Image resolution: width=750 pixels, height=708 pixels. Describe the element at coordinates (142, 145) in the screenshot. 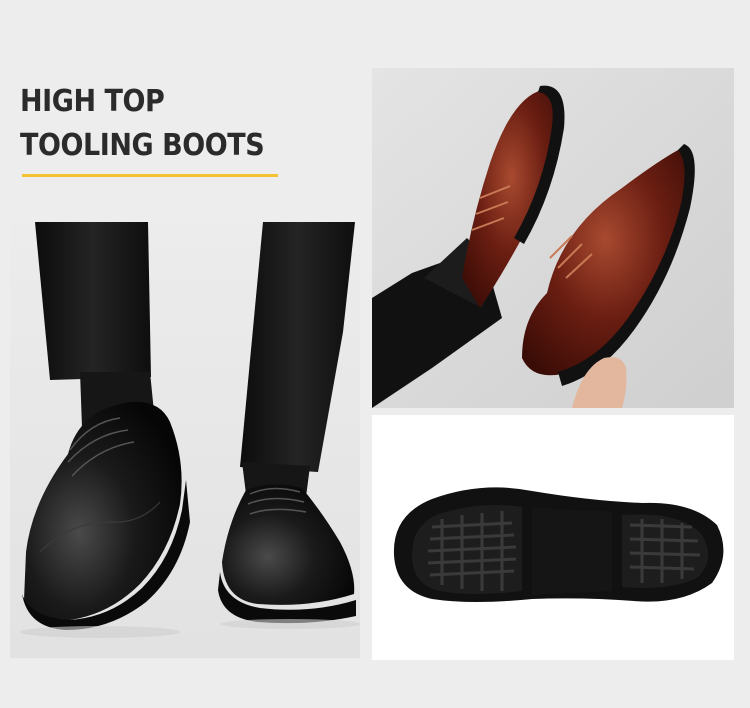

I see `heading-line-2: TOOLING BOOTS` at that location.